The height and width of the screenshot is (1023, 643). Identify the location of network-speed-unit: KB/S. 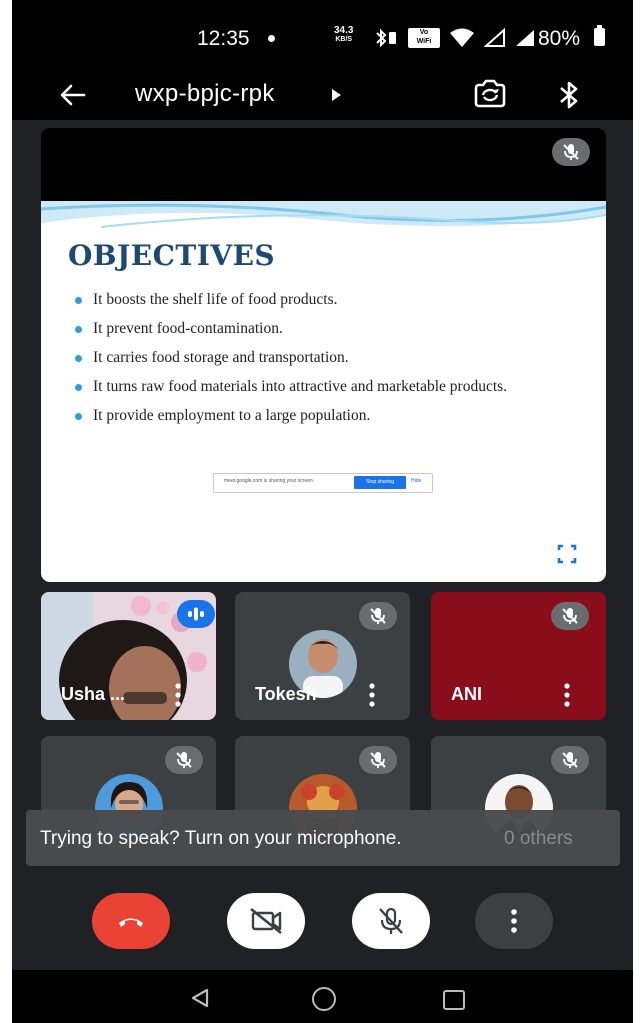
(344, 39).